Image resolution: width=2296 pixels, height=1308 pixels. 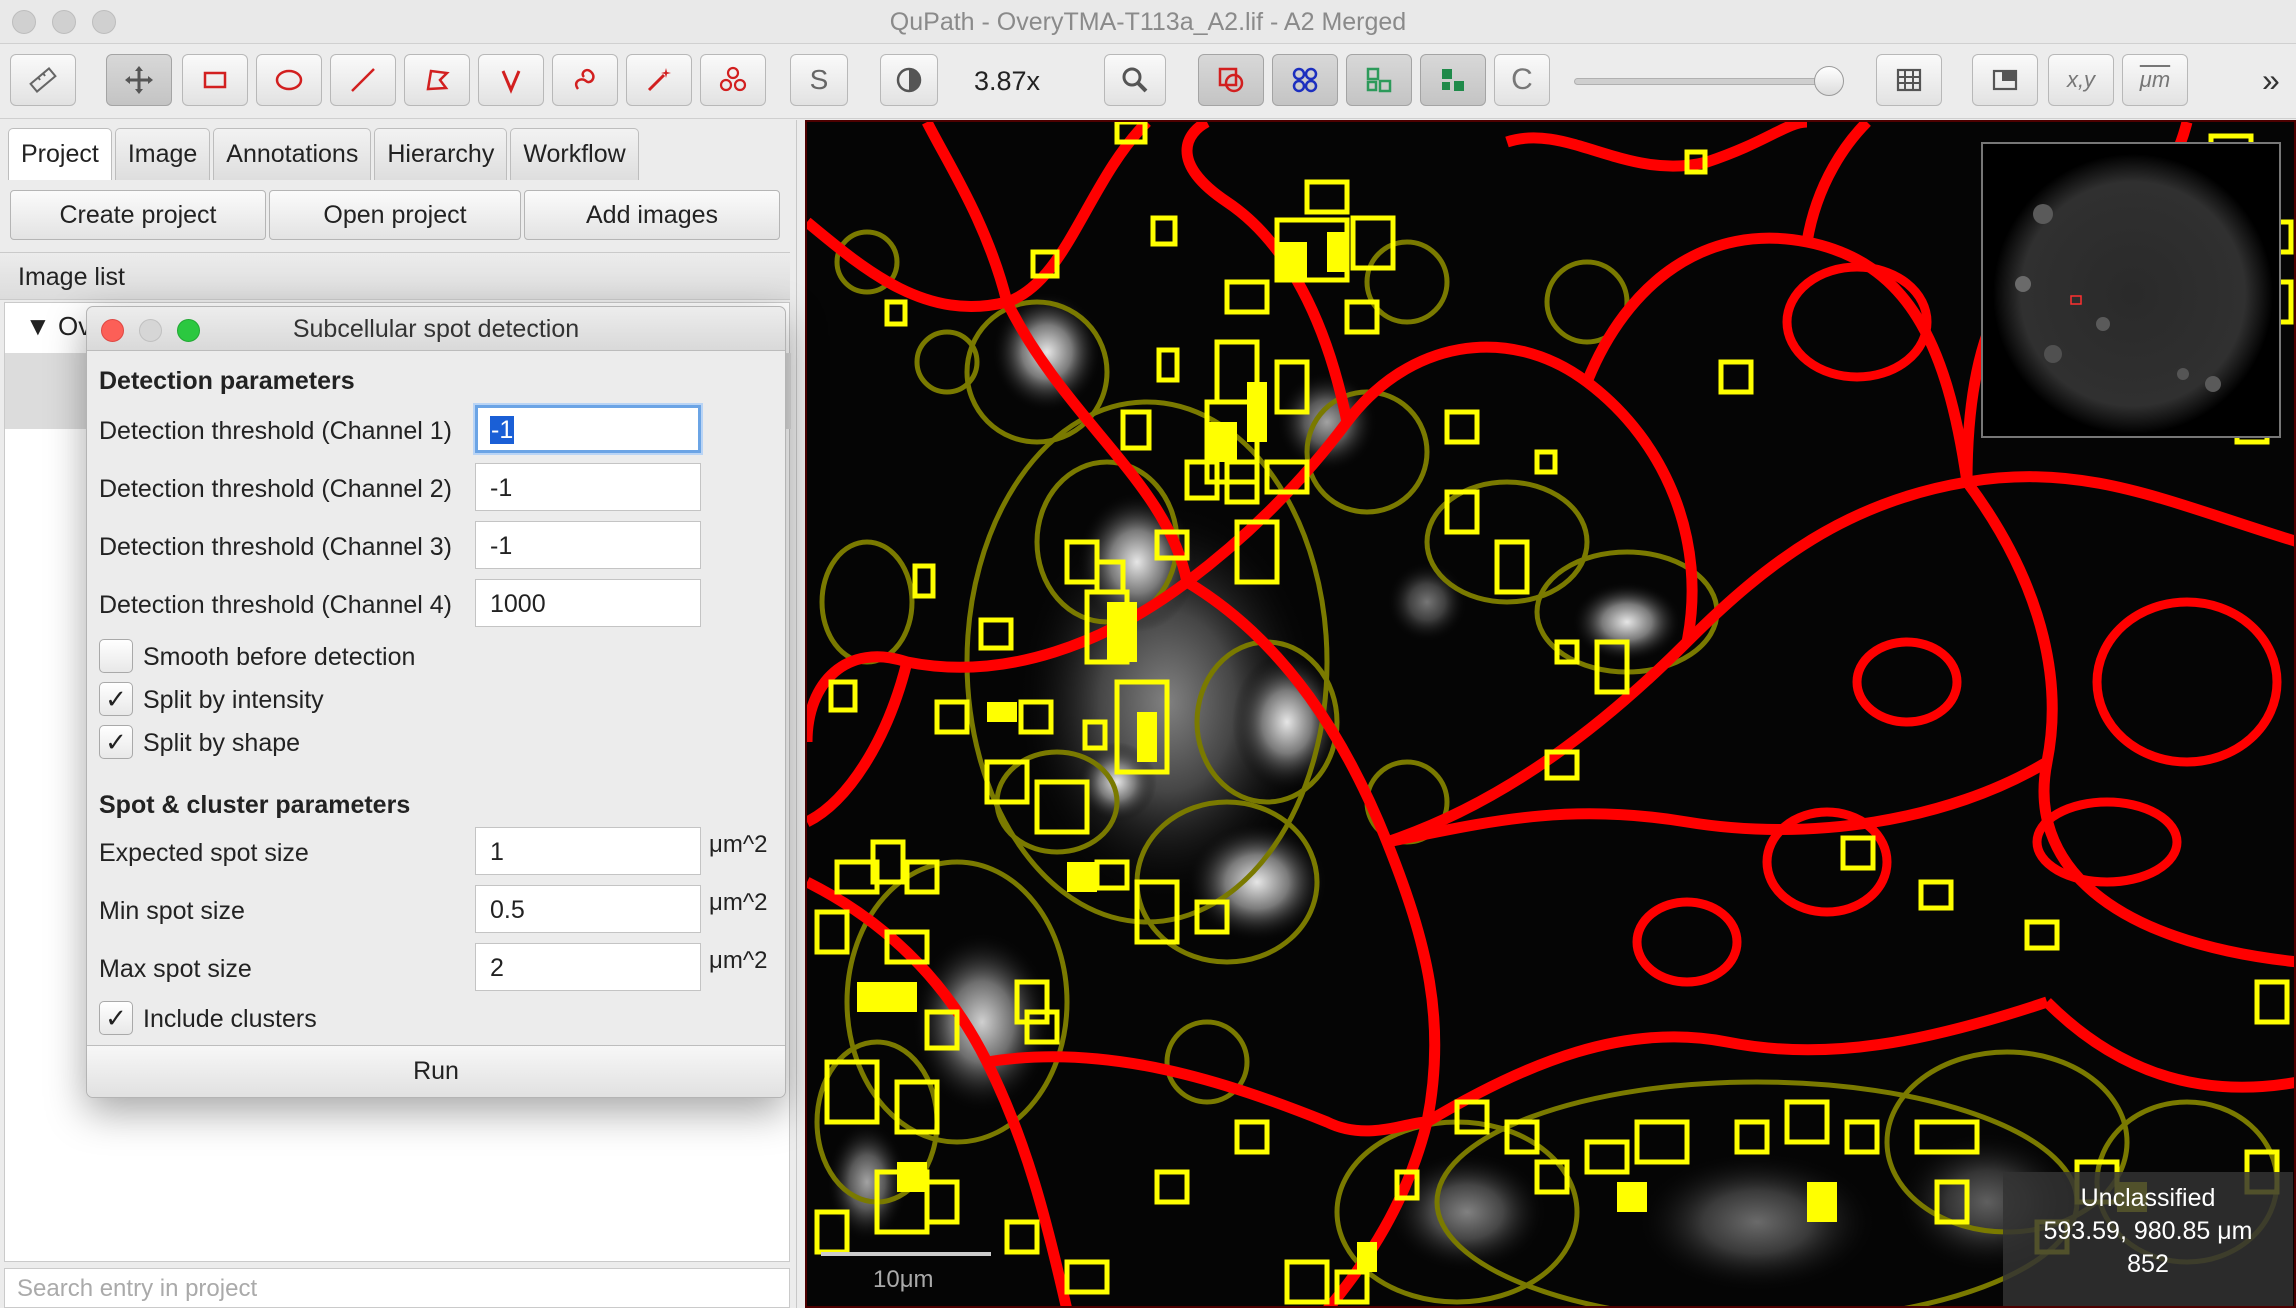 I want to click on show-detections-icon, so click(x=1379, y=80).